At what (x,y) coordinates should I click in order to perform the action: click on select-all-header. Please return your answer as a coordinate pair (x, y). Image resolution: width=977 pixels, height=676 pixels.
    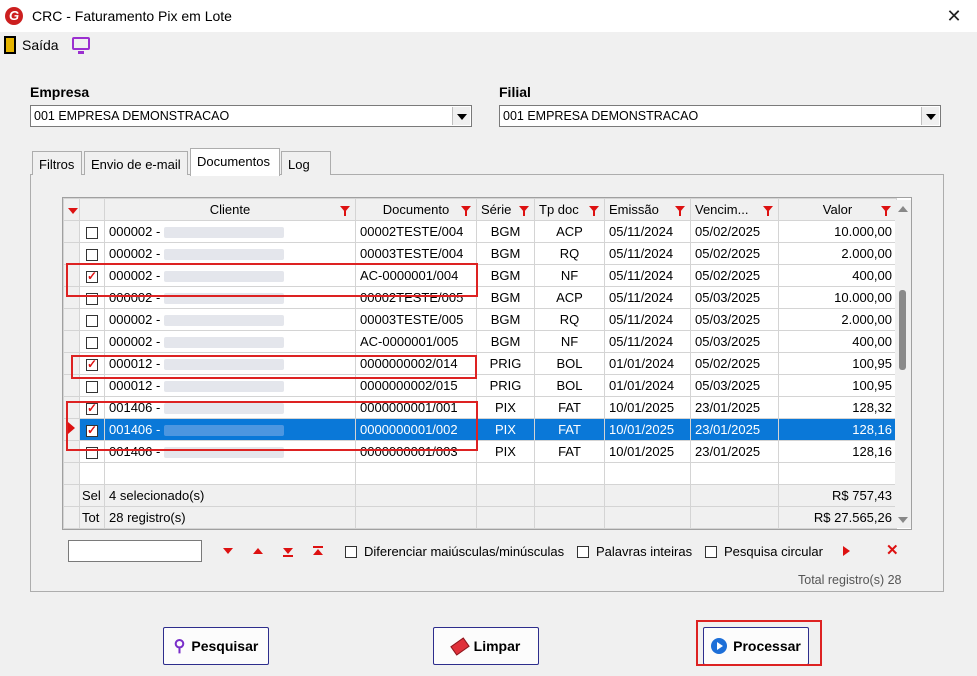
    Looking at the image, I should click on (92, 209).